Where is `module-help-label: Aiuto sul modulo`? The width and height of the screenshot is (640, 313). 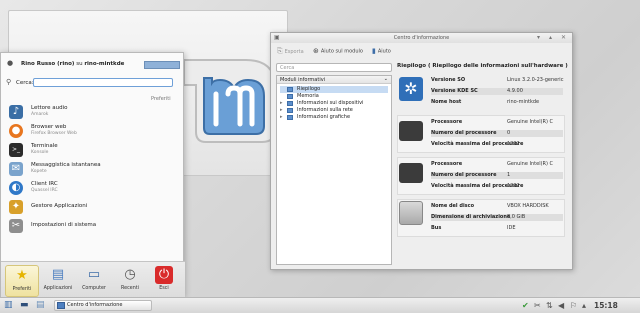
module-help-label: Aiuto sul modulo is located at coordinates (341, 51).